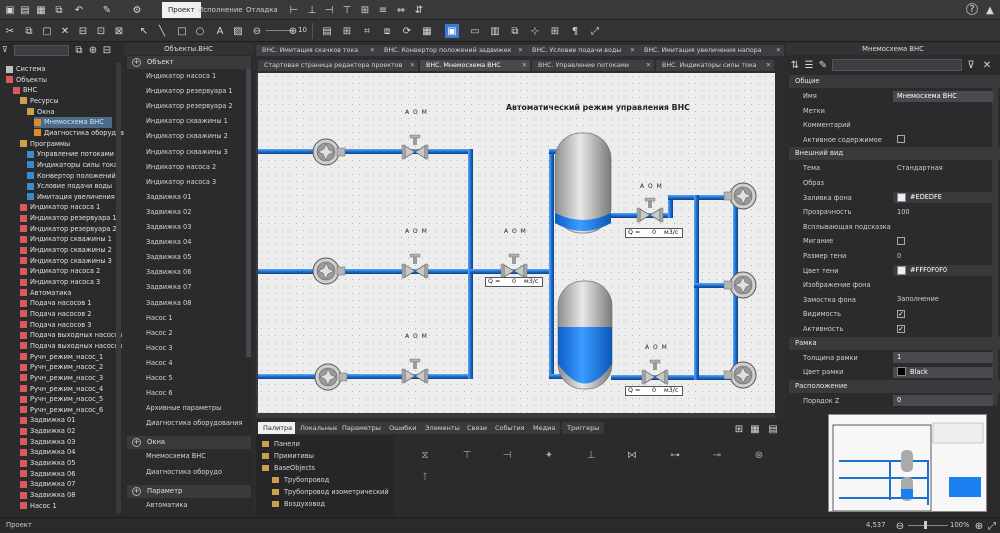 The height and width of the screenshot is (533, 1000). I want to click on tree-item: Индикатор скважины 3, so click(66, 261).